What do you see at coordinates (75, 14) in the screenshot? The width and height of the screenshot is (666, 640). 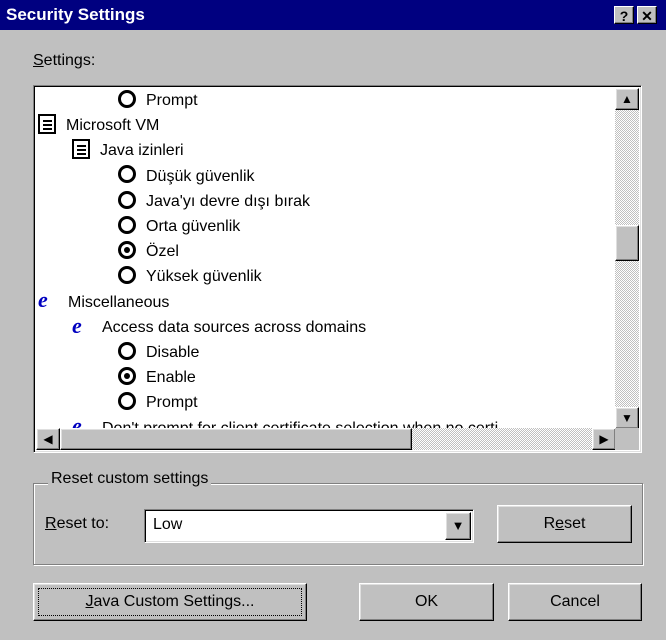 I see `window-title: Security Settings` at bounding box center [75, 14].